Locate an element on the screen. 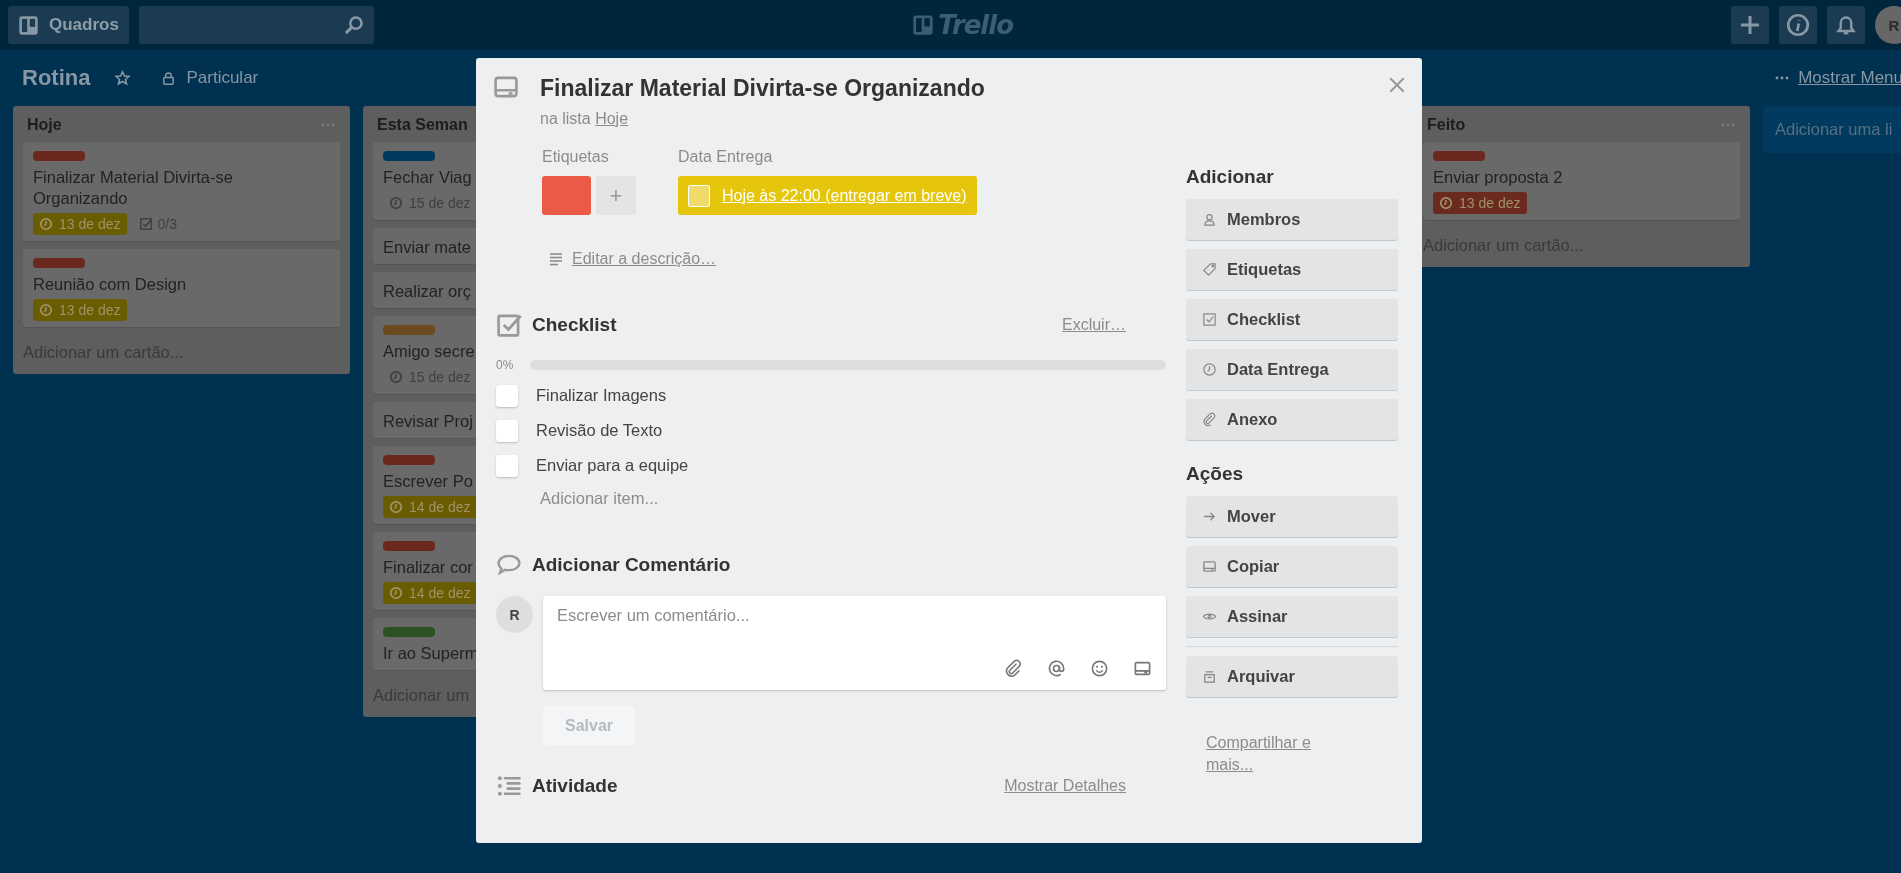 The image size is (1901, 873). checklist-item: Enviar para a equipe is located at coordinates (612, 465).